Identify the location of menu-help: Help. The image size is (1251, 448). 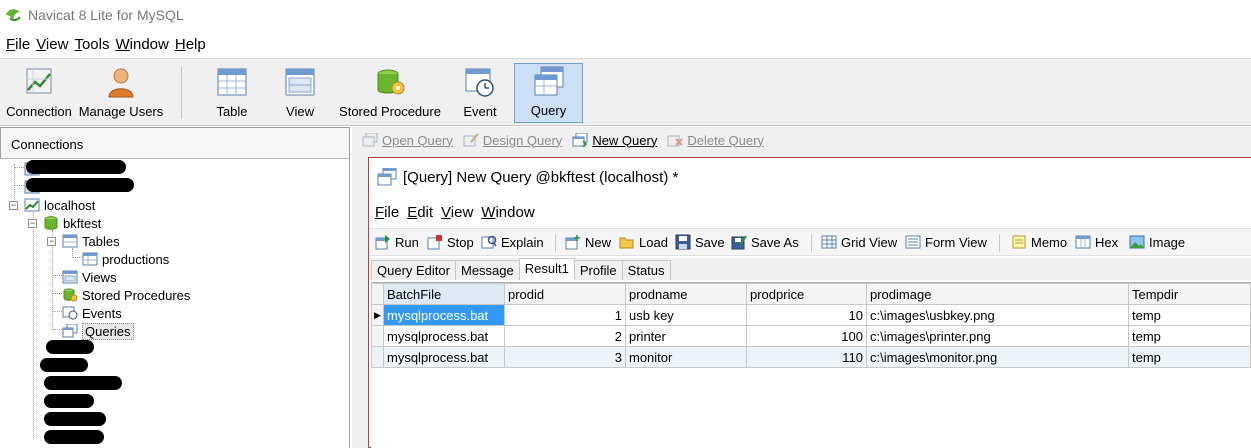
(187, 44).